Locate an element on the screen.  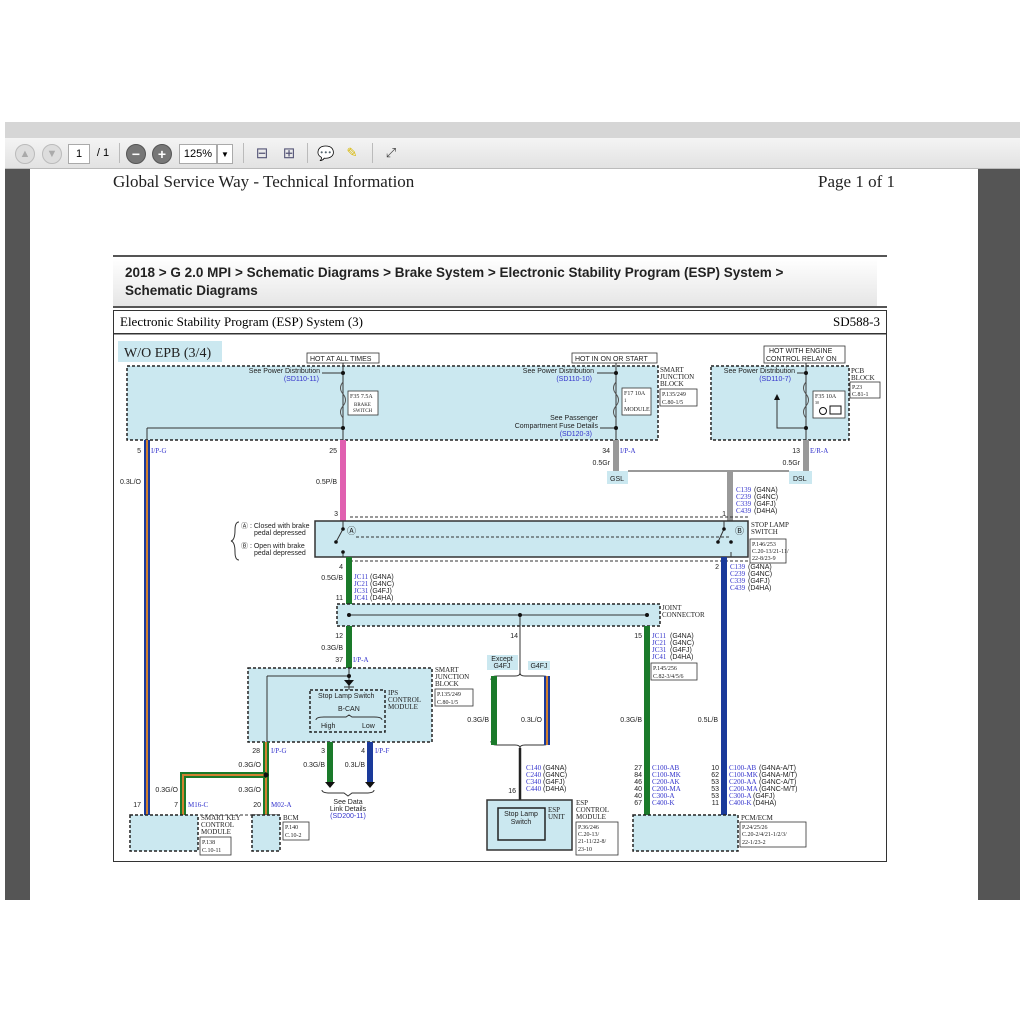
wire-spec: 0.3G/O is located at coordinates (249, 765).